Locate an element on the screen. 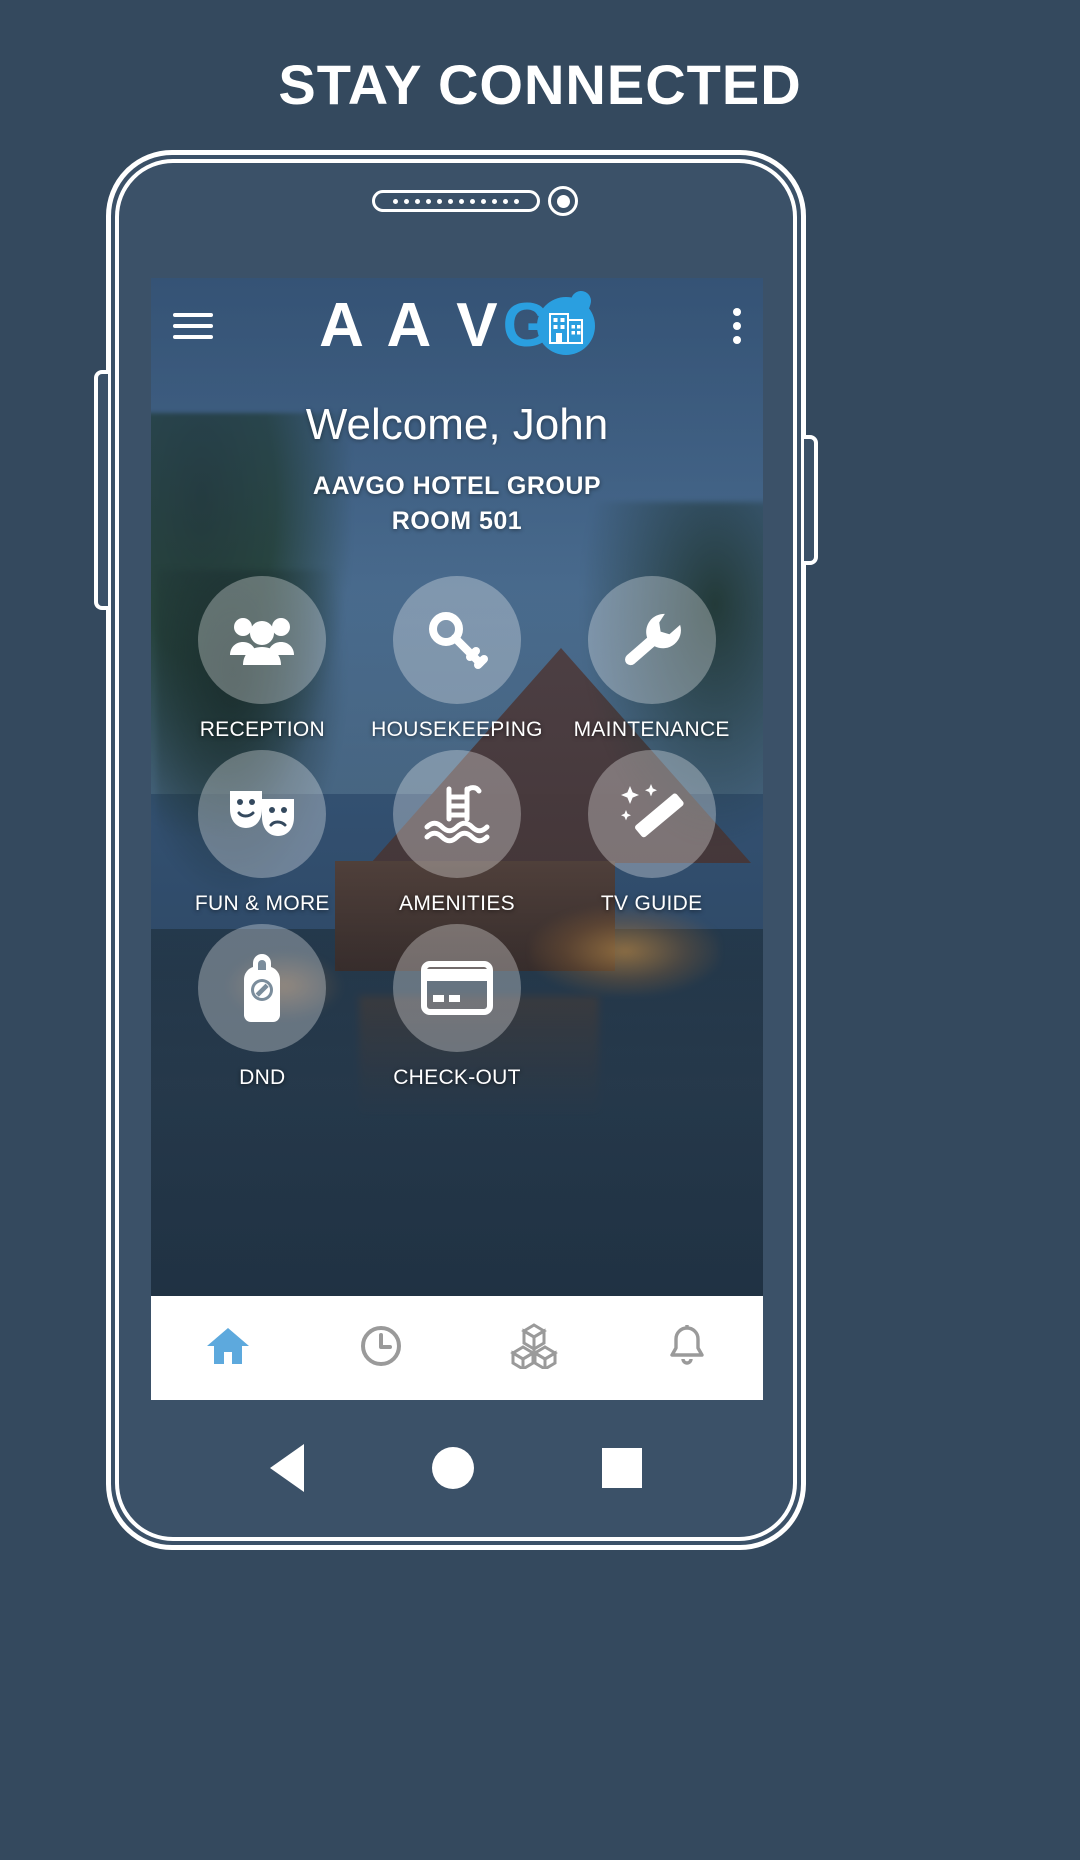 This screenshot has width=1080, height=1860. credit-card-icon is located at coordinates (456, 988).